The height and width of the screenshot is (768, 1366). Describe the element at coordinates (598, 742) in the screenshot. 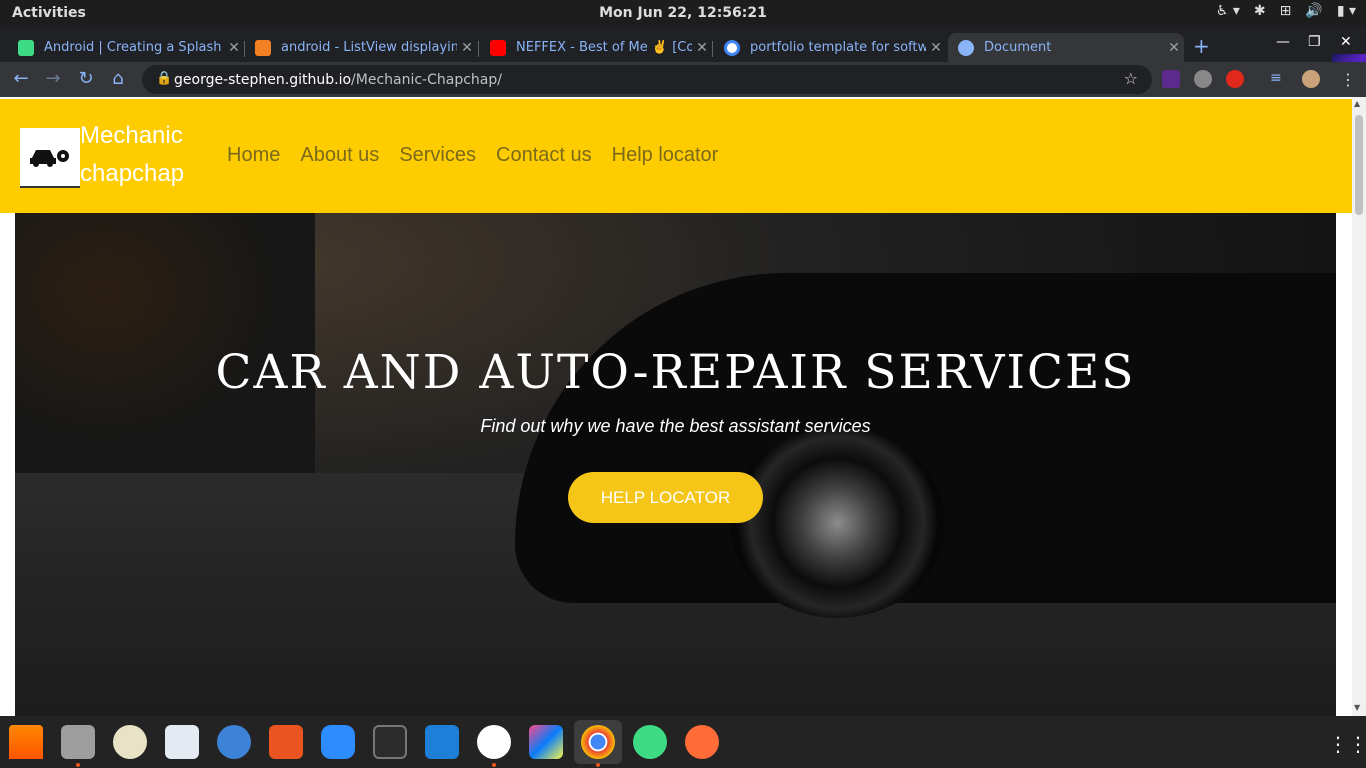

I see `chrome-icon` at that location.